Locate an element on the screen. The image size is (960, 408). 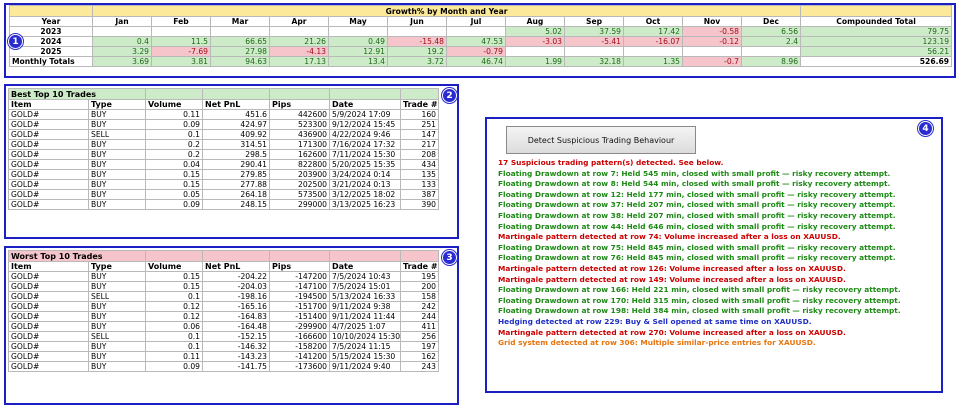
column-header: Trade # is located at coordinates (419, 104).